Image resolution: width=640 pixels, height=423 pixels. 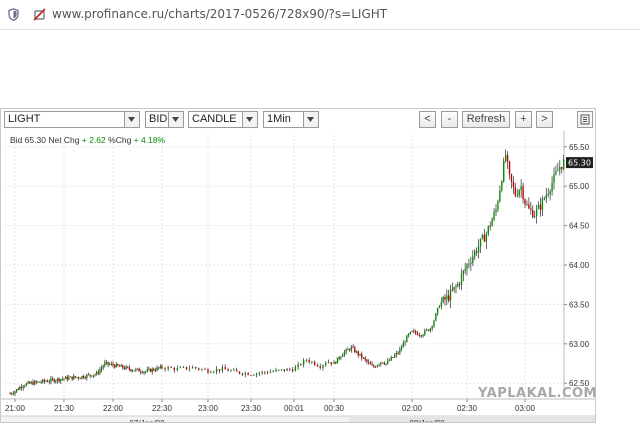 I want to click on x-tick-label: 23:00, so click(x=208, y=408).